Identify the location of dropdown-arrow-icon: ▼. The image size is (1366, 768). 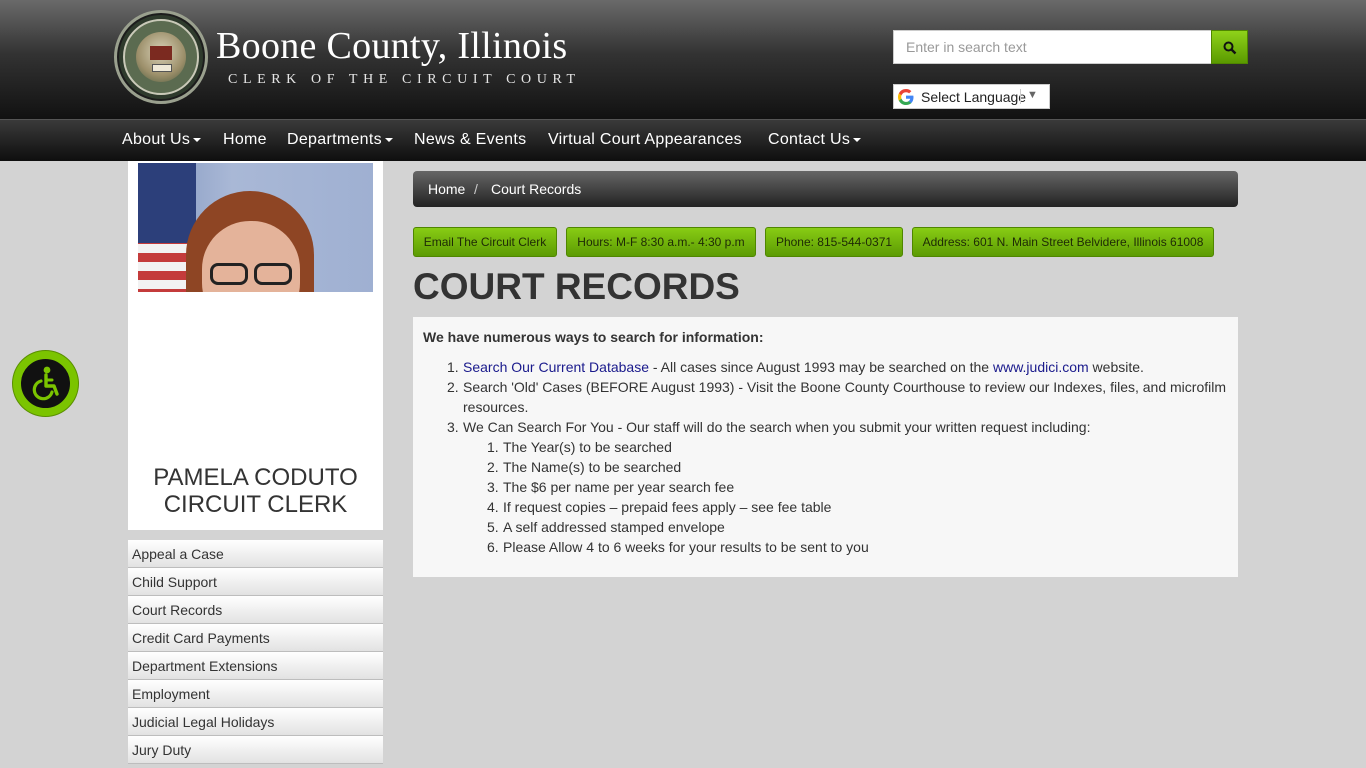
(1032, 95).